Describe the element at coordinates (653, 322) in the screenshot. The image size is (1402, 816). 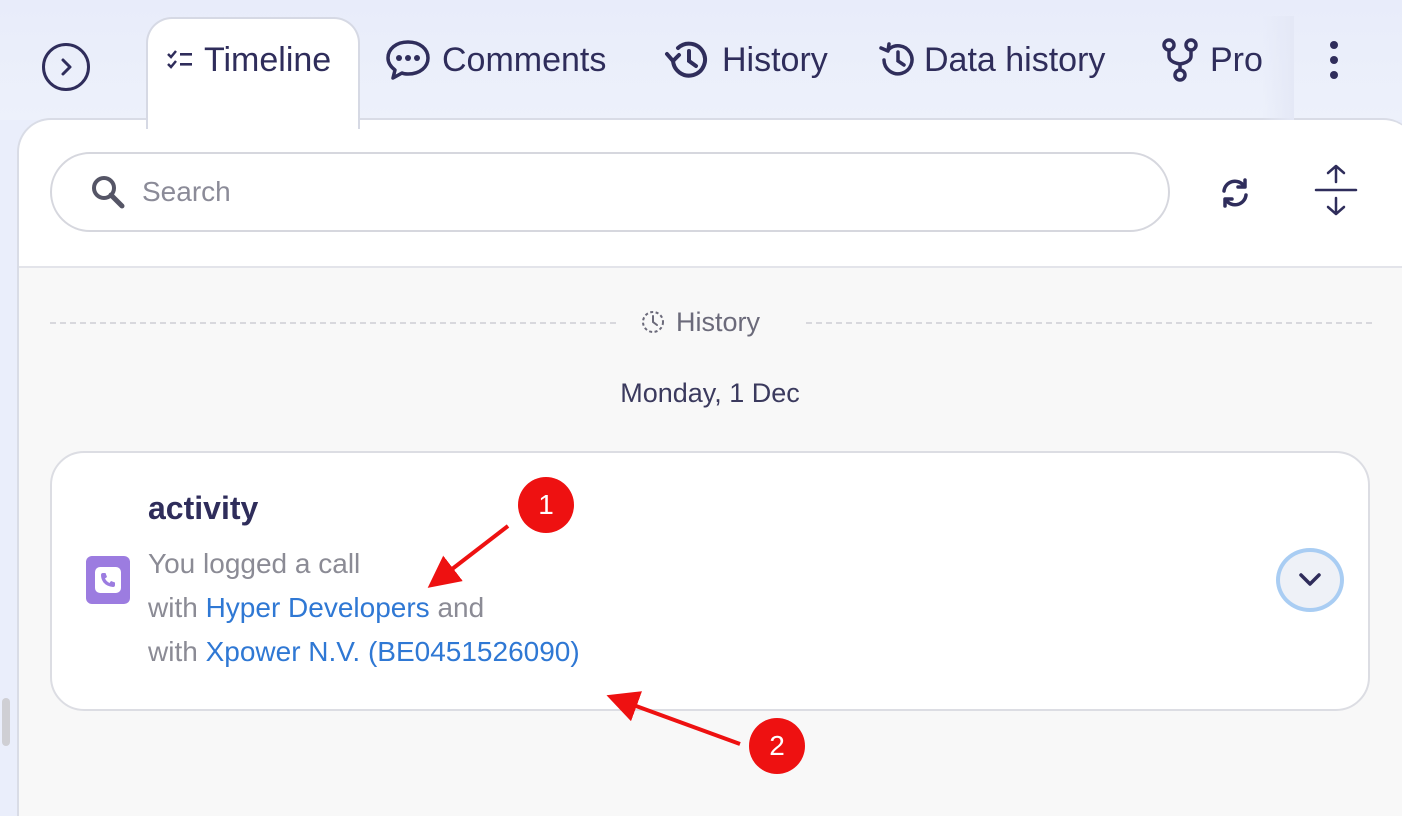
I see `clock-dashed-icon` at that location.